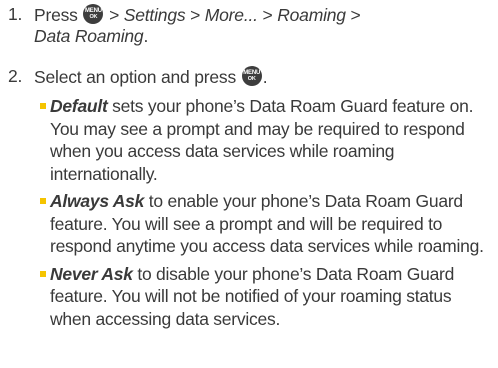 The width and height of the screenshot is (498, 368). I want to click on option-term: Default, so click(79, 106).